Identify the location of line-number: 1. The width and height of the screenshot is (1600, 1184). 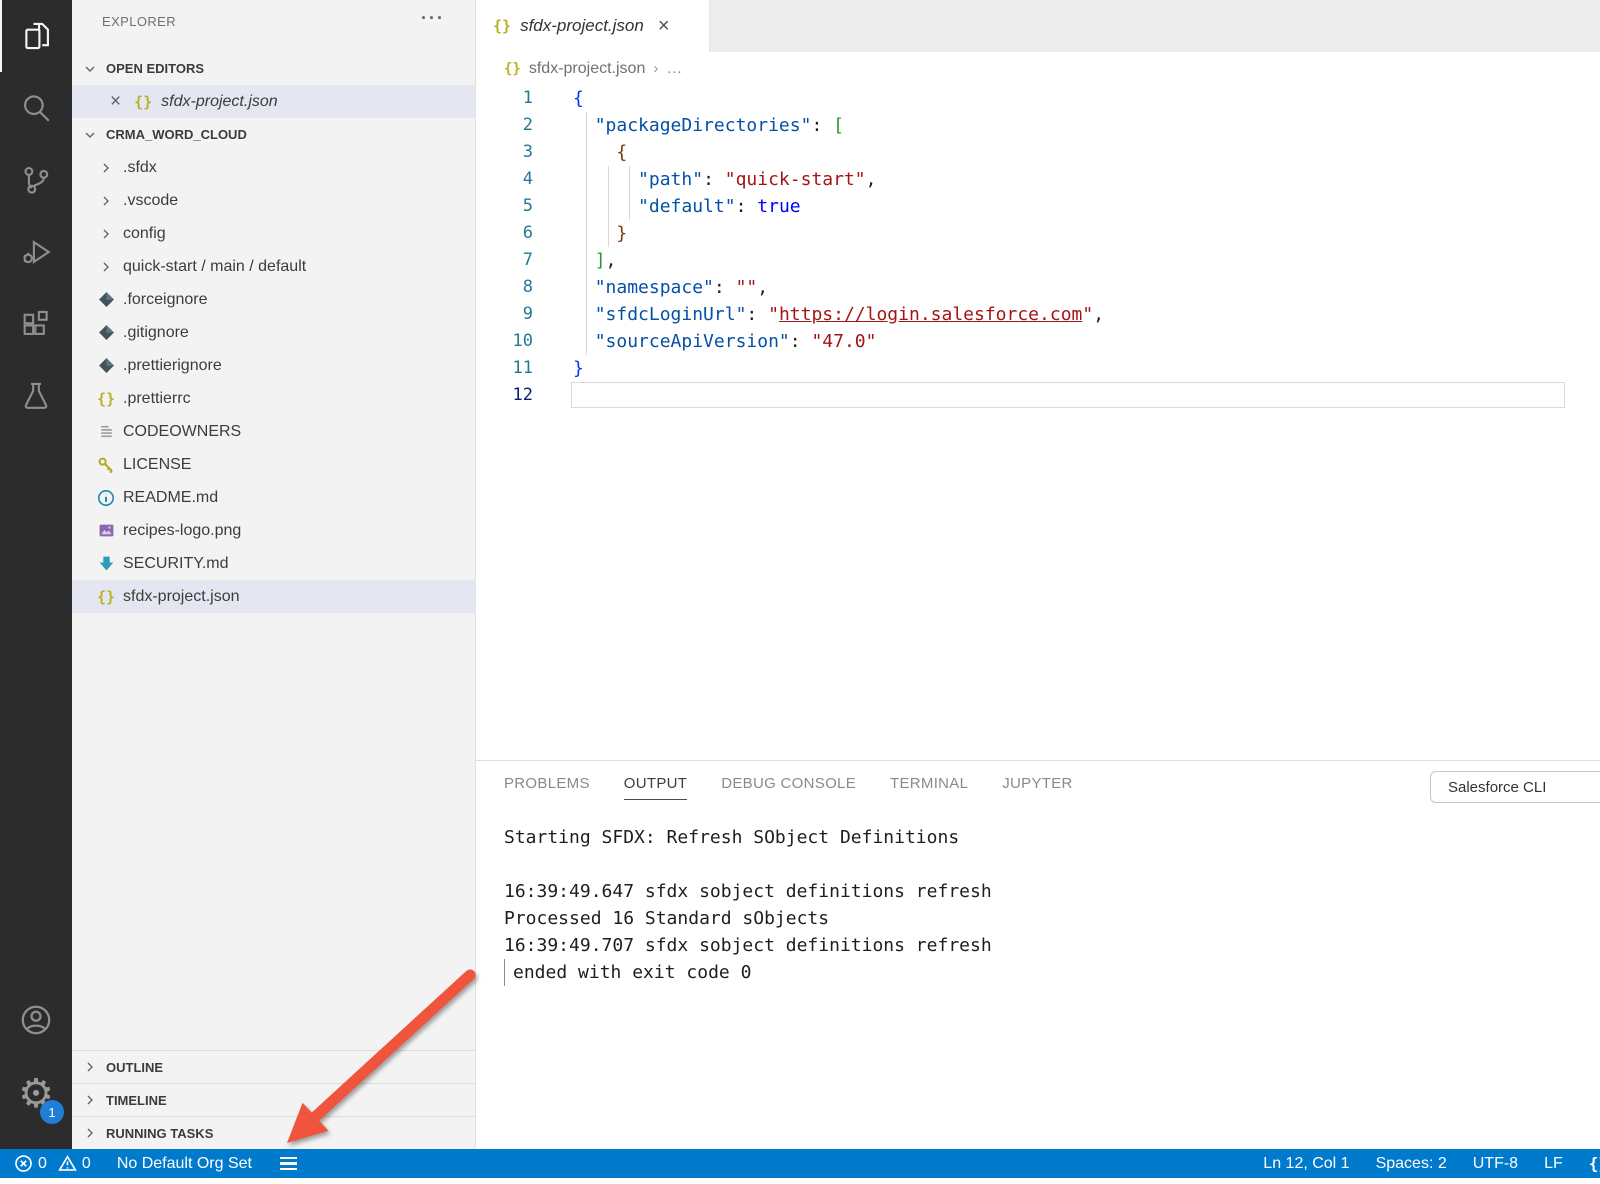
(527, 98).